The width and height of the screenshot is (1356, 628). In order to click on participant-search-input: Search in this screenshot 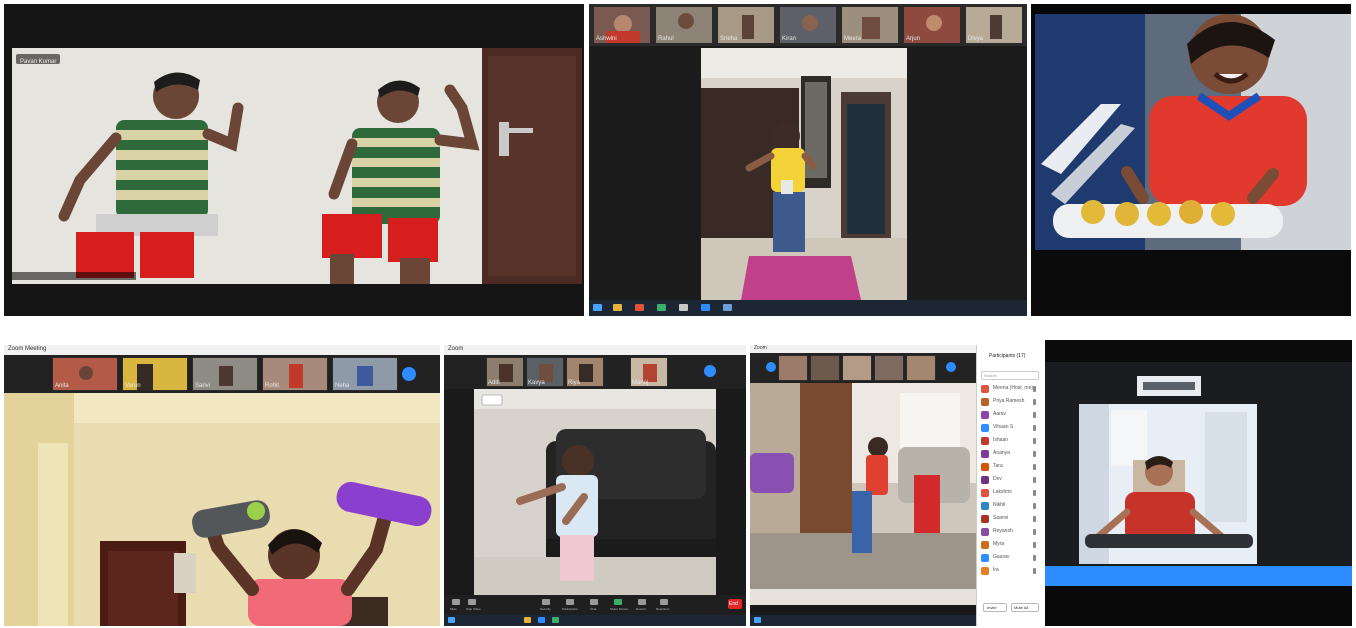, I will do `click(1010, 375)`.